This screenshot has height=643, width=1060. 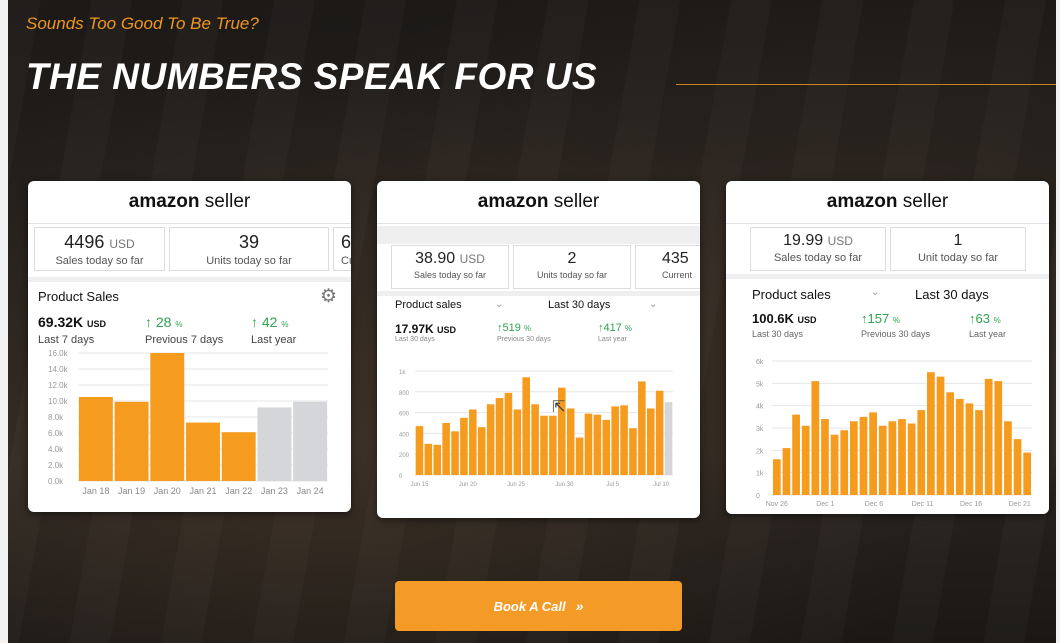 What do you see at coordinates (612, 485) in the screenshot?
I see `x-tick-label: Jul 5` at bounding box center [612, 485].